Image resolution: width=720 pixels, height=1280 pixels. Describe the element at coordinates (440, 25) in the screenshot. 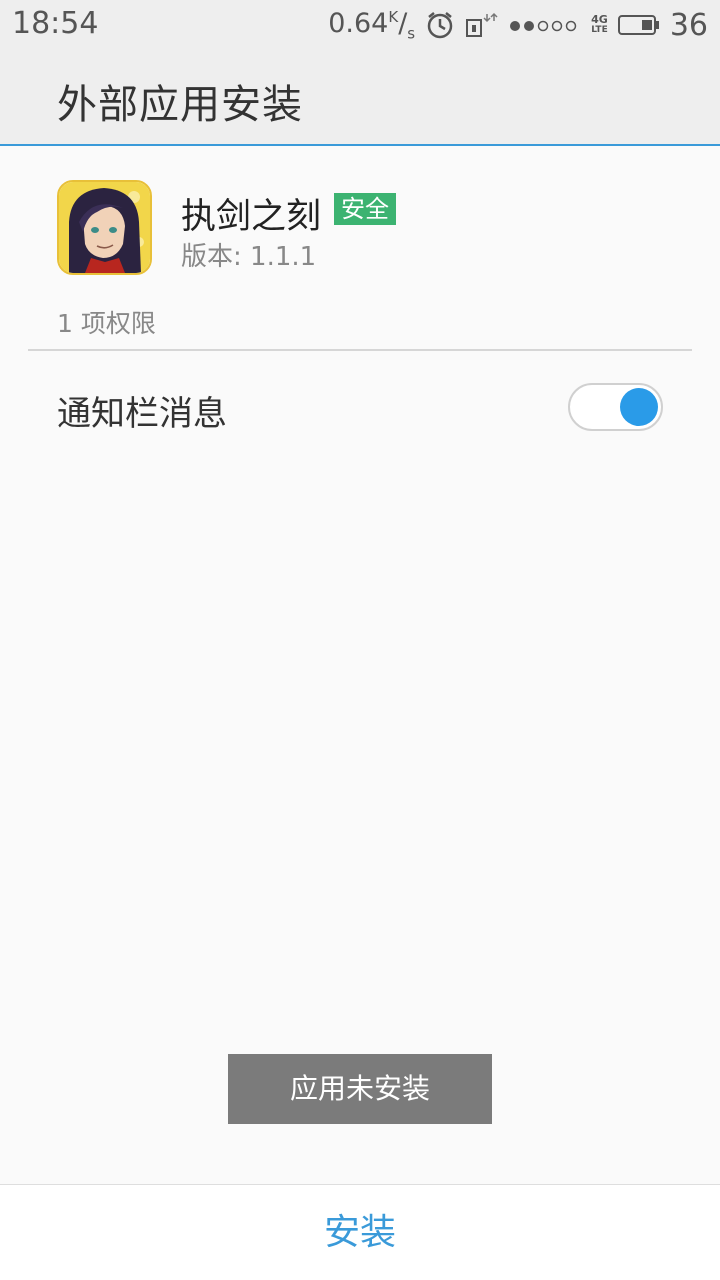

I see `alarm-icon` at that location.